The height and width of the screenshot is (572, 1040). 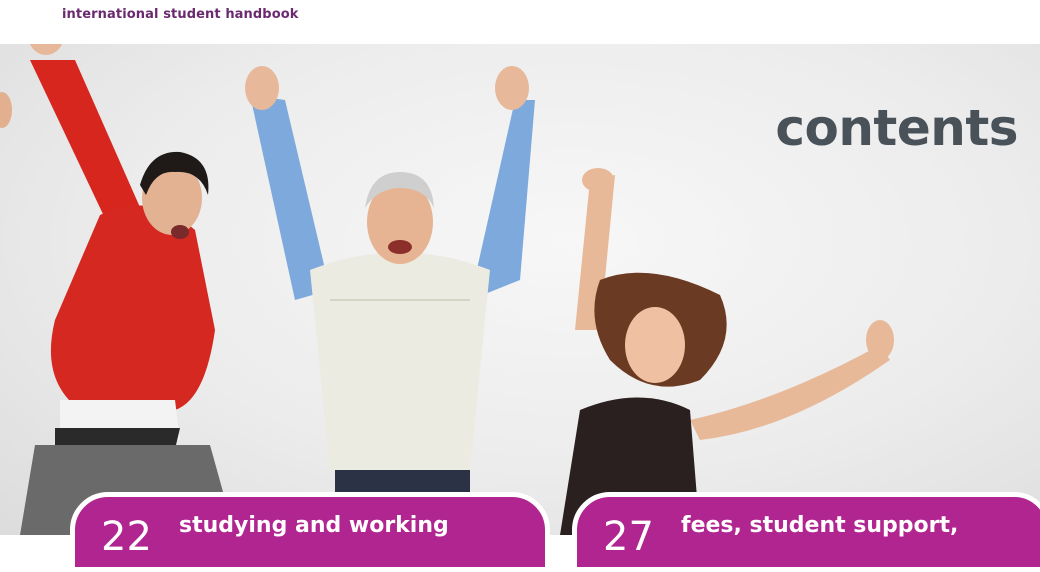 I want to click on toc-page-number: 22, so click(x=126, y=537).